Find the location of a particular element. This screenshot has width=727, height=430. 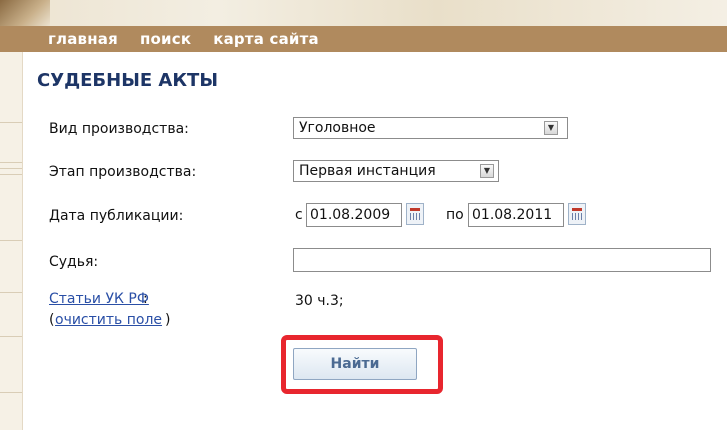

proceeding-type-select: Уголовное ▼ is located at coordinates (430, 128).